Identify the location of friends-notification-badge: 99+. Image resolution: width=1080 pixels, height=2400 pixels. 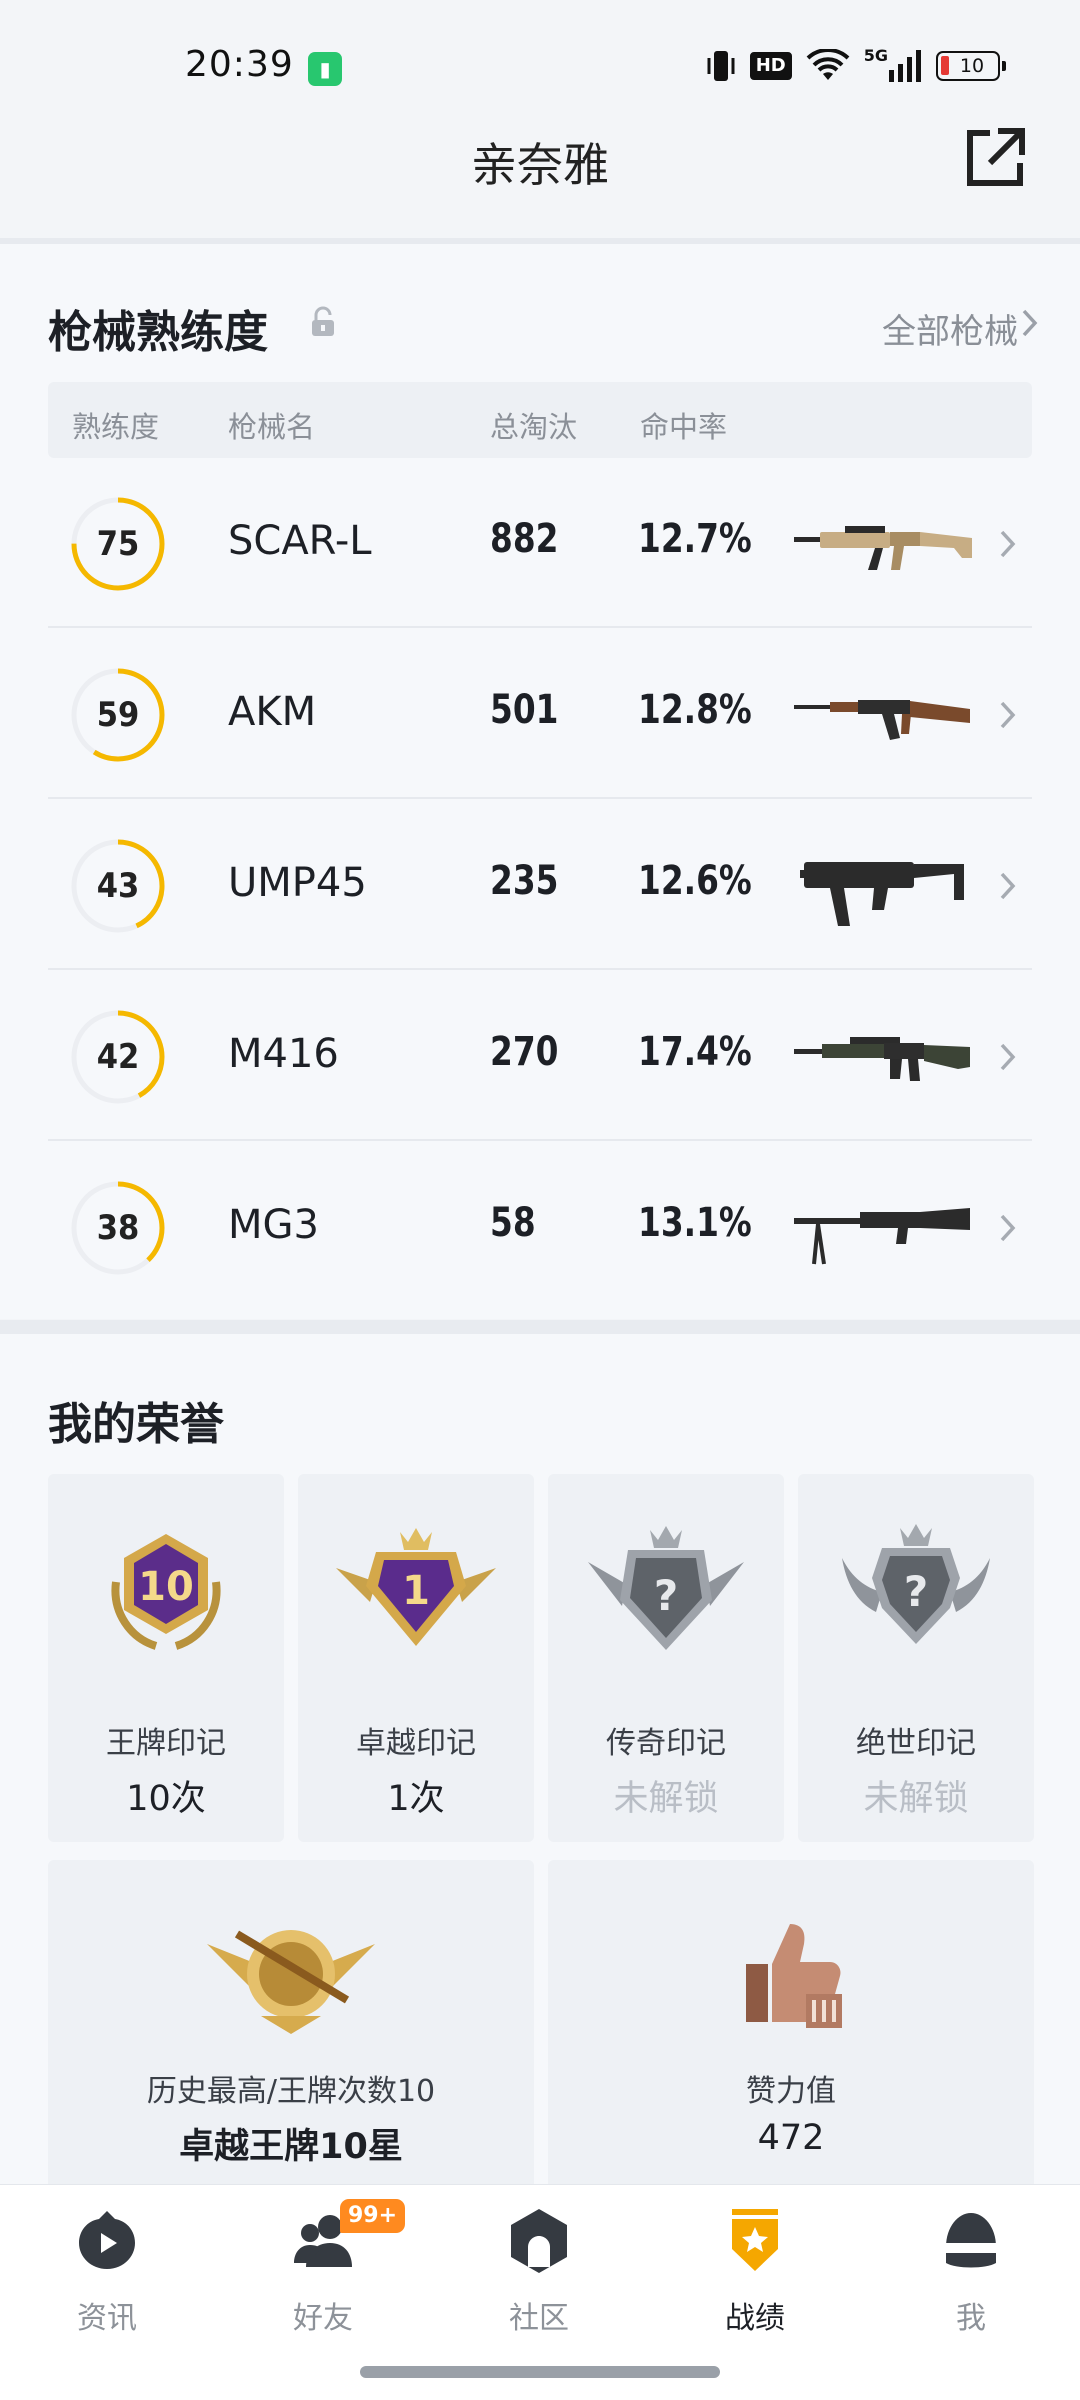
(373, 2216).